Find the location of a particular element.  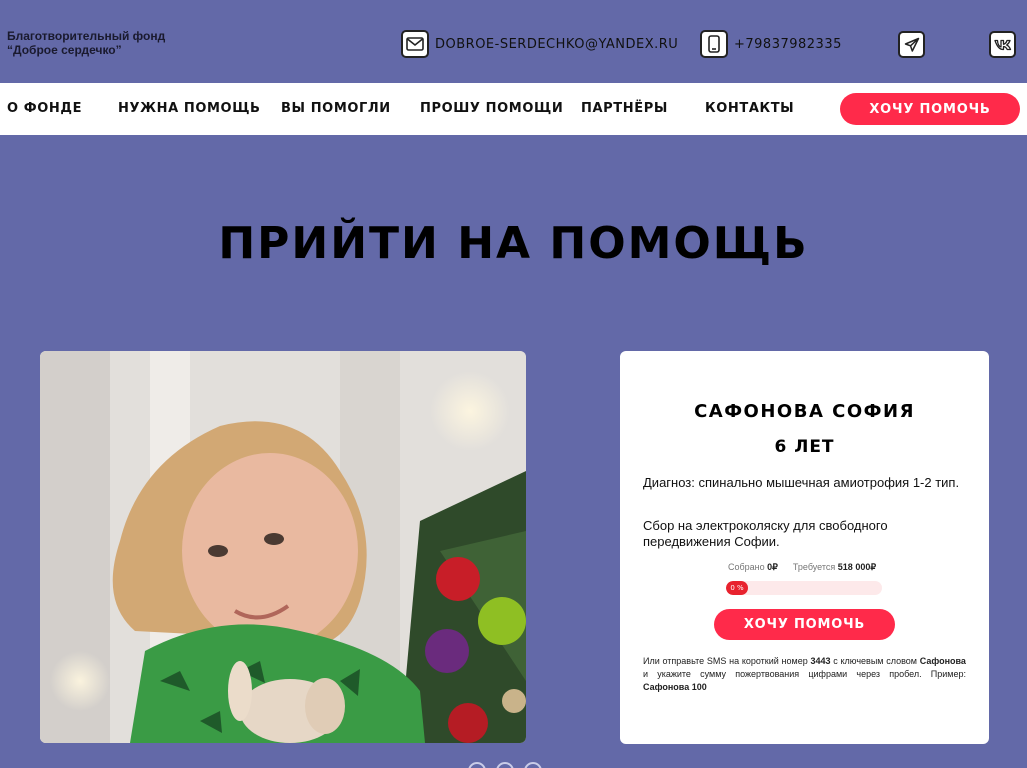

sms-keyword: Сафонова is located at coordinates (942, 661).